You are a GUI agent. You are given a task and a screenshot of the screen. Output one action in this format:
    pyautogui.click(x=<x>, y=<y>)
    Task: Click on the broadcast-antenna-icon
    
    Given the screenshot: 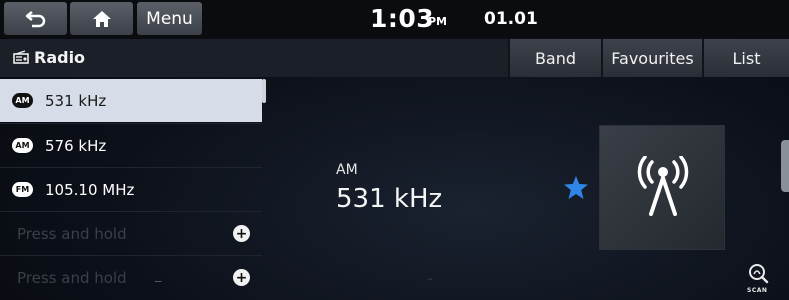 What is the action you would take?
    pyautogui.click(x=663, y=186)
    